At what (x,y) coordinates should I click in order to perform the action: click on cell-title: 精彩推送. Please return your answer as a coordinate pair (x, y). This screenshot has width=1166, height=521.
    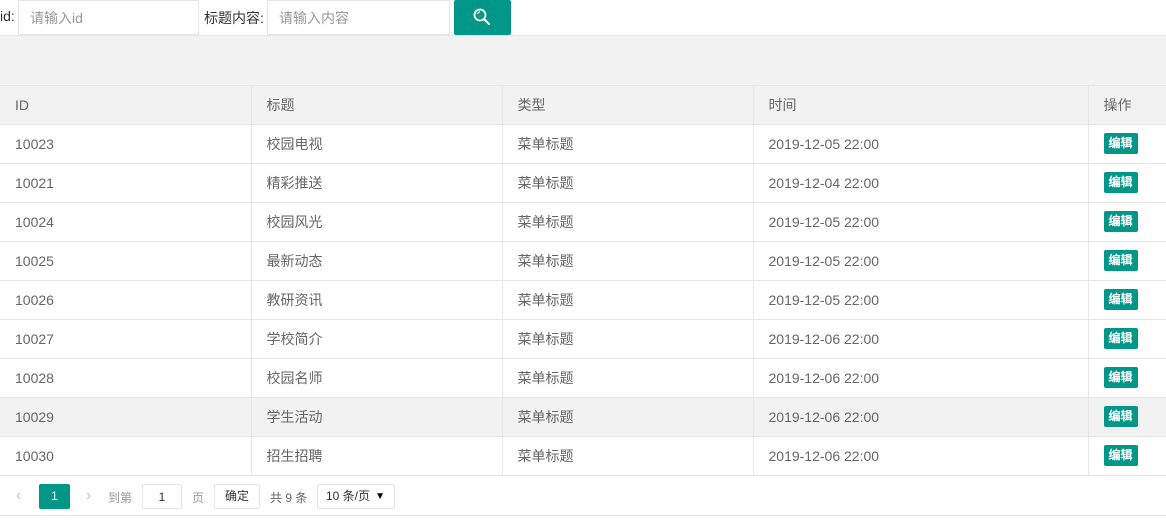
    Looking at the image, I should click on (377, 183).